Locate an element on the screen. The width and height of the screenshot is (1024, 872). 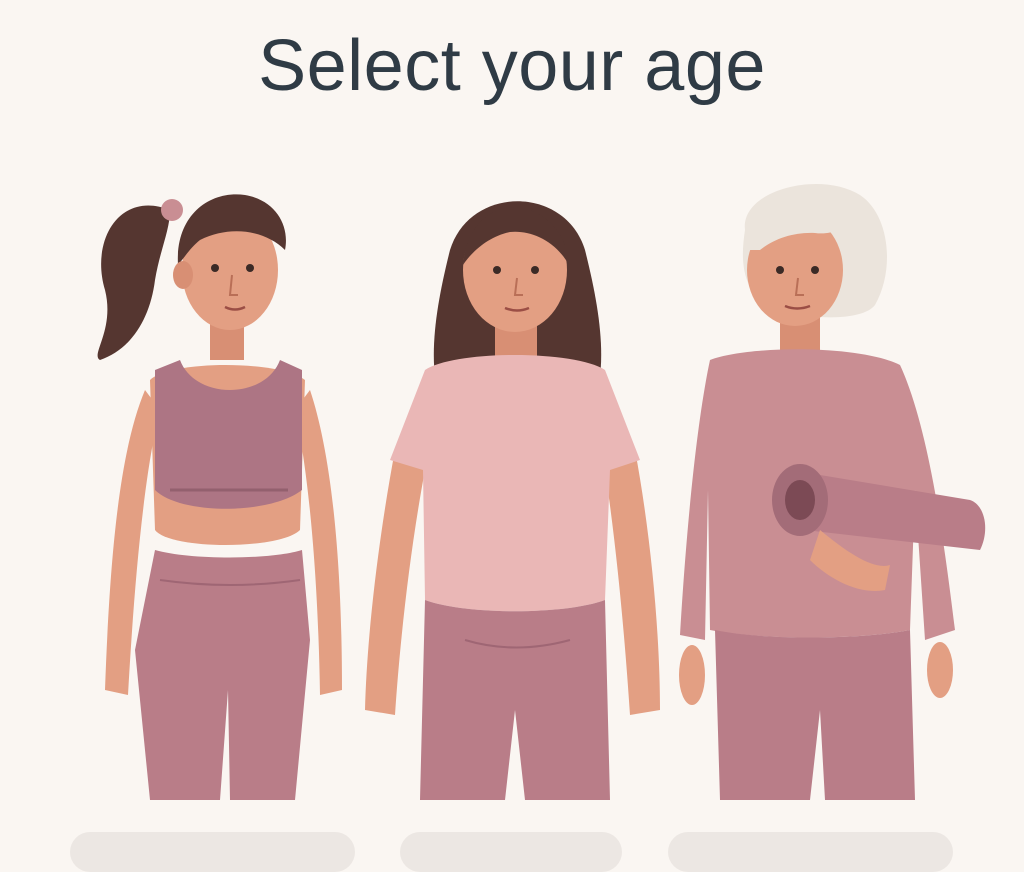
age-option-young-button is located at coordinates (212, 852).